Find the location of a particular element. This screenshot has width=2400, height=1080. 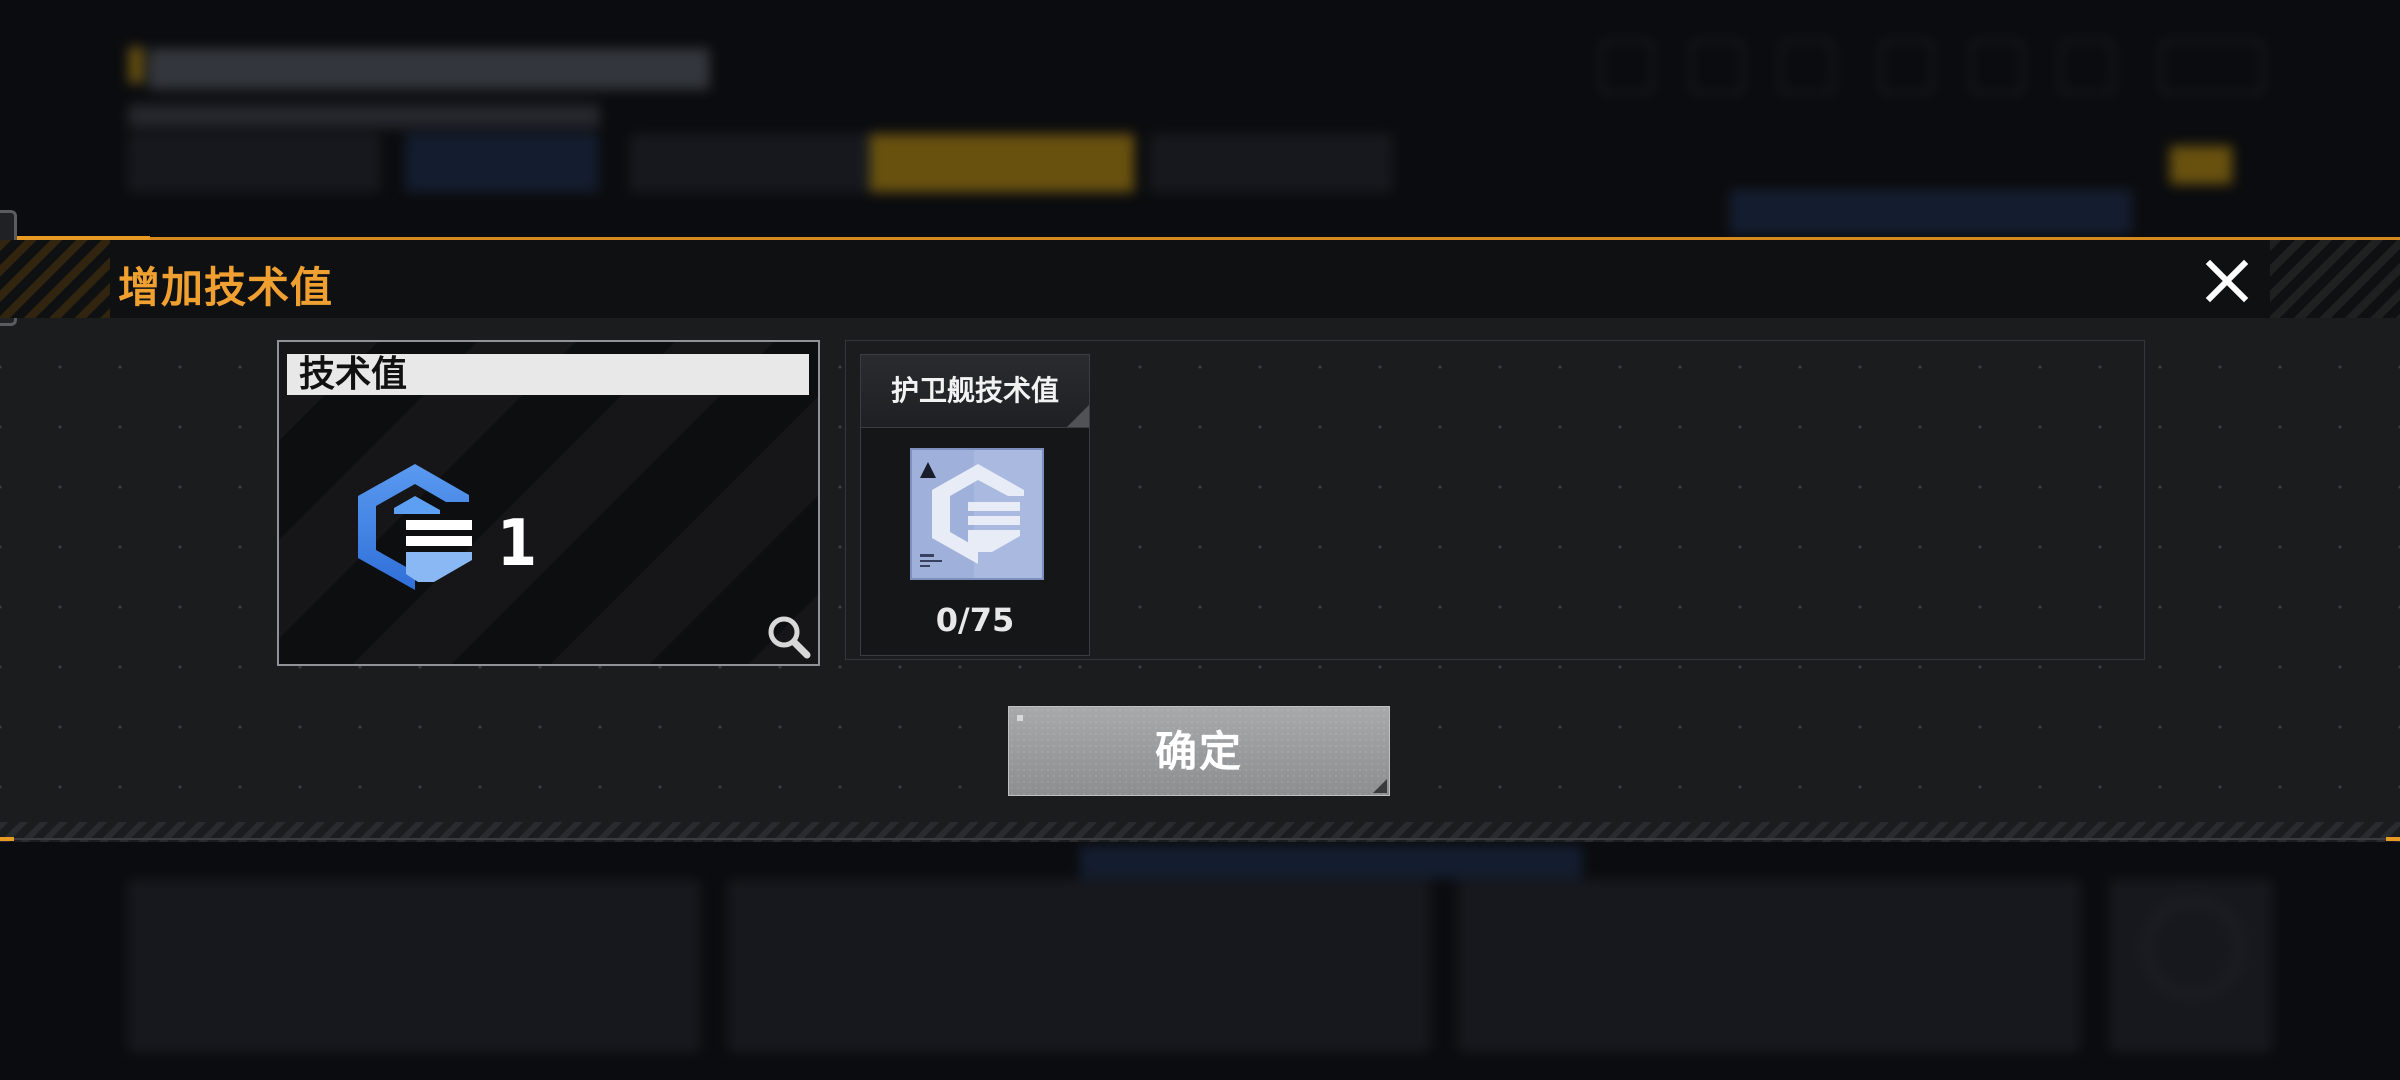

header-stripes is located at coordinates (55, 279).